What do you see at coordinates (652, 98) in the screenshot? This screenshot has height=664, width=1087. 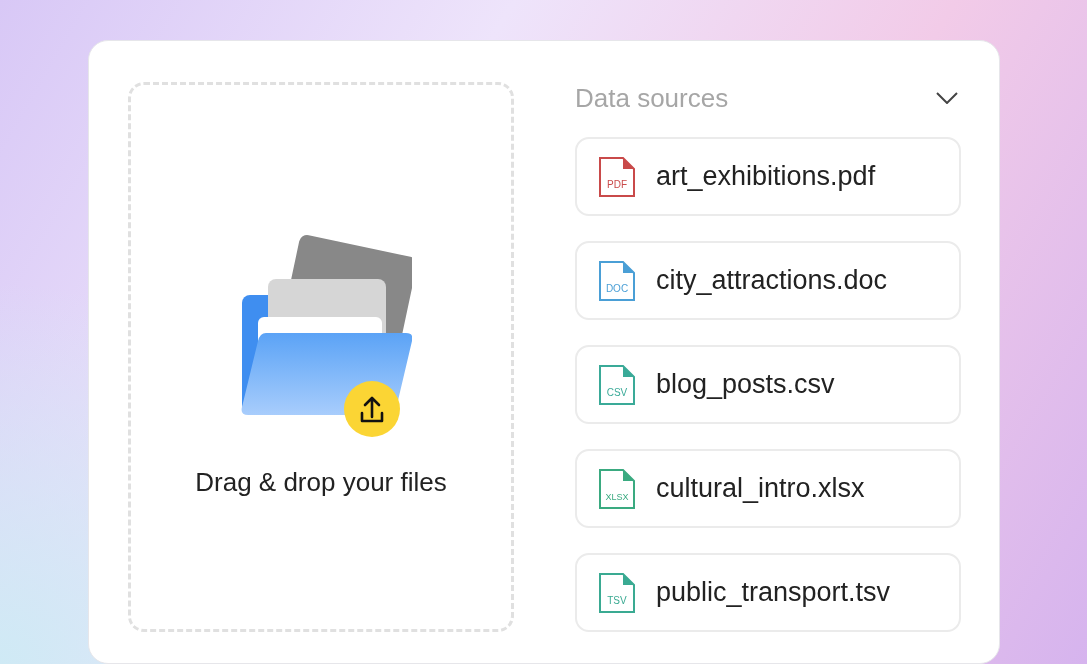 I see `section-title: Data sources` at bounding box center [652, 98].